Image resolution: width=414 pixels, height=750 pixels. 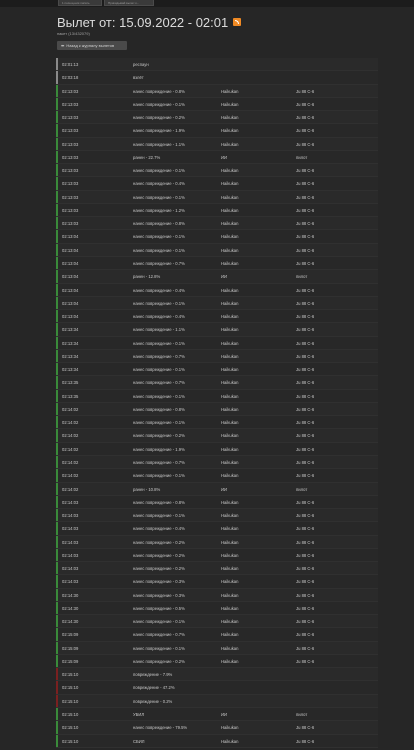 I want to click on event-description: нанес повреждение - 0.5%, so click(x=159, y=608).